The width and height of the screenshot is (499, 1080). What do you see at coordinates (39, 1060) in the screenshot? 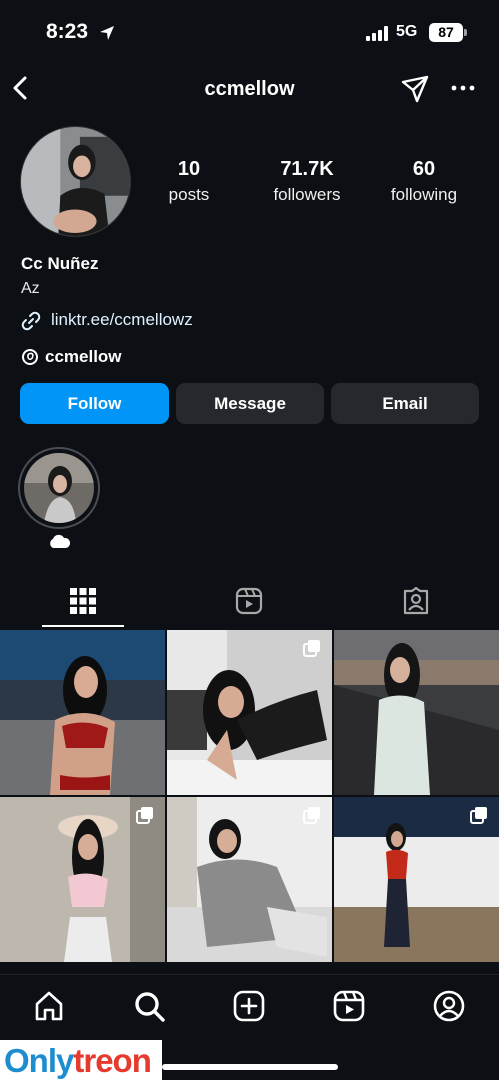
I see `watermark-part1: Only` at bounding box center [39, 1060].